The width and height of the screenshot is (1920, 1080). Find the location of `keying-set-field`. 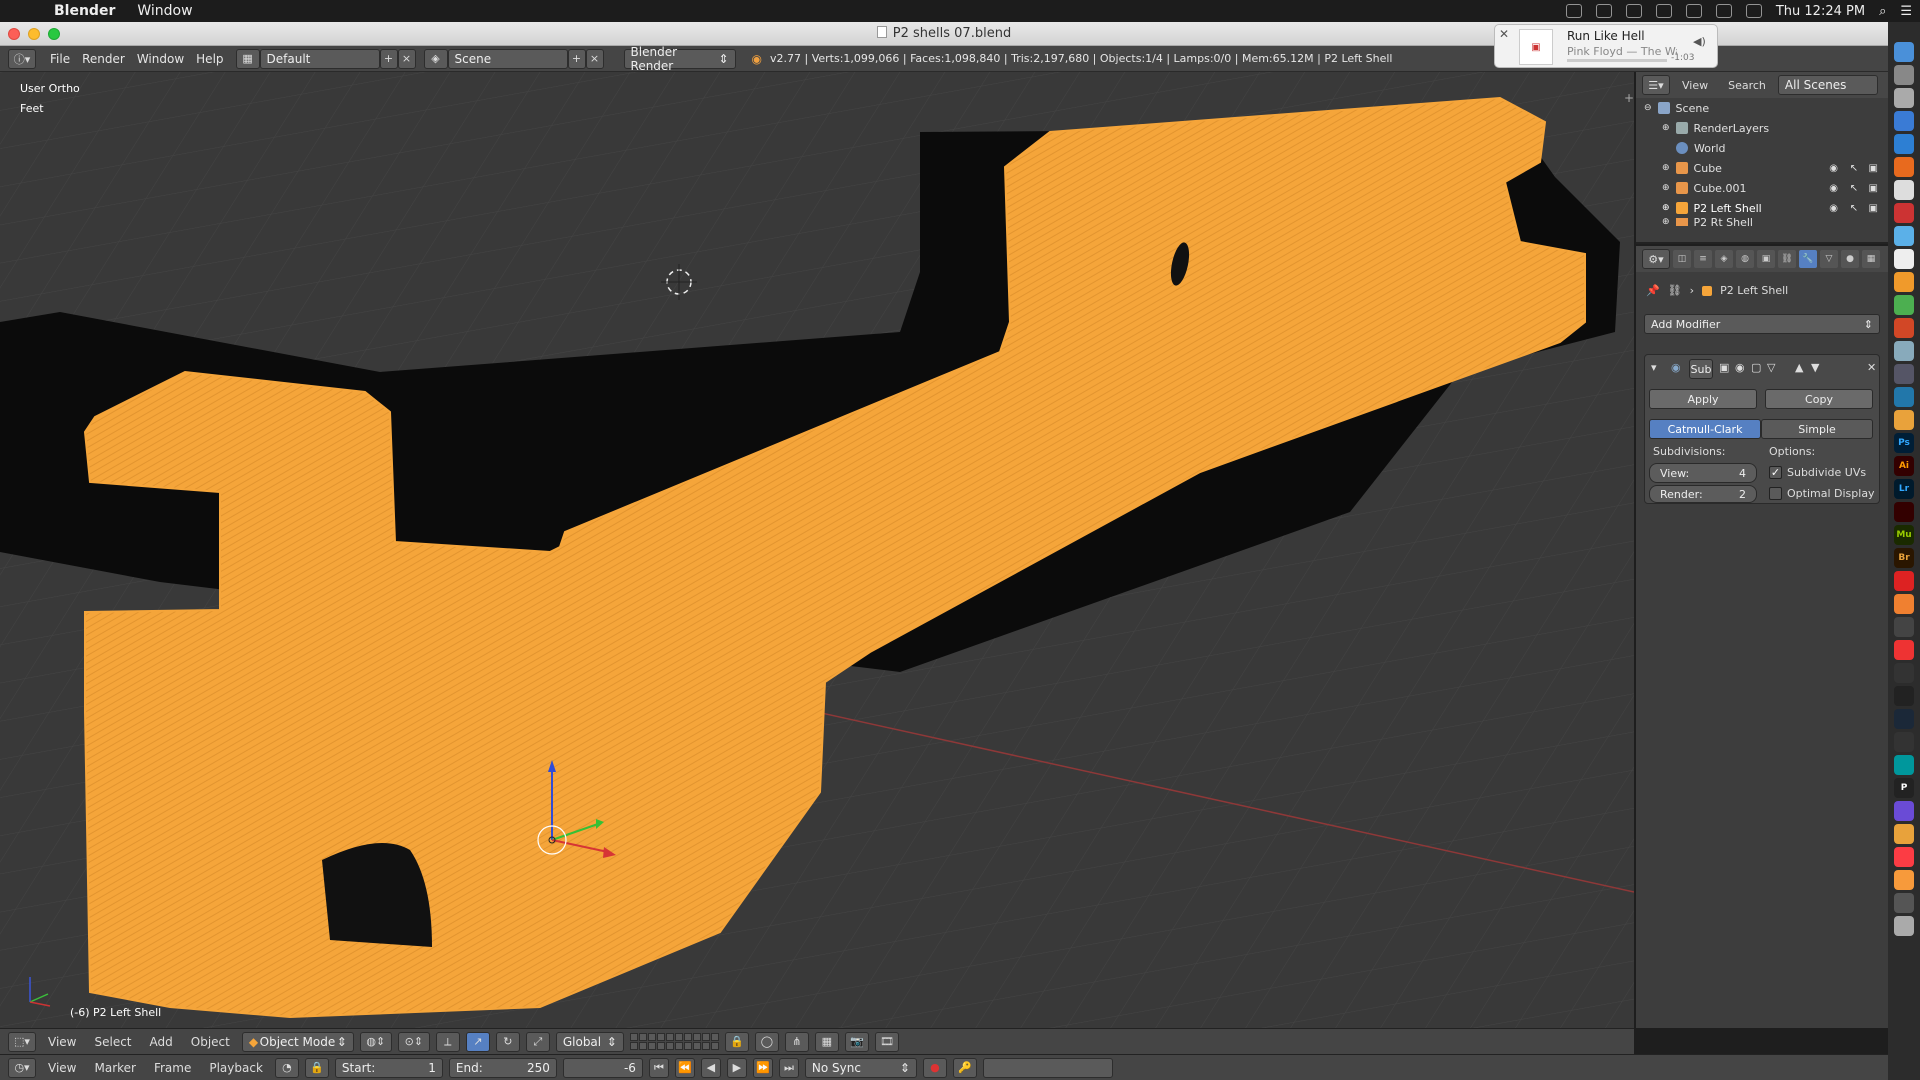

keying-set-field is located at coordinates (1047, 1067).